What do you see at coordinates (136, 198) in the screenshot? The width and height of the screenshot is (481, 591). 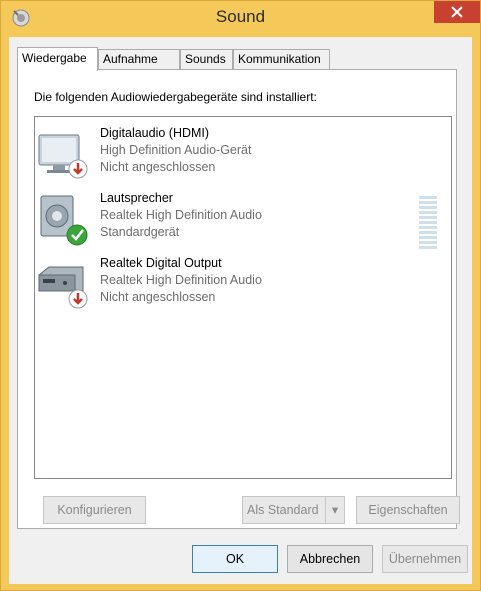 I see `device-name: Lautsprecher` at bounding box center [136, 198].